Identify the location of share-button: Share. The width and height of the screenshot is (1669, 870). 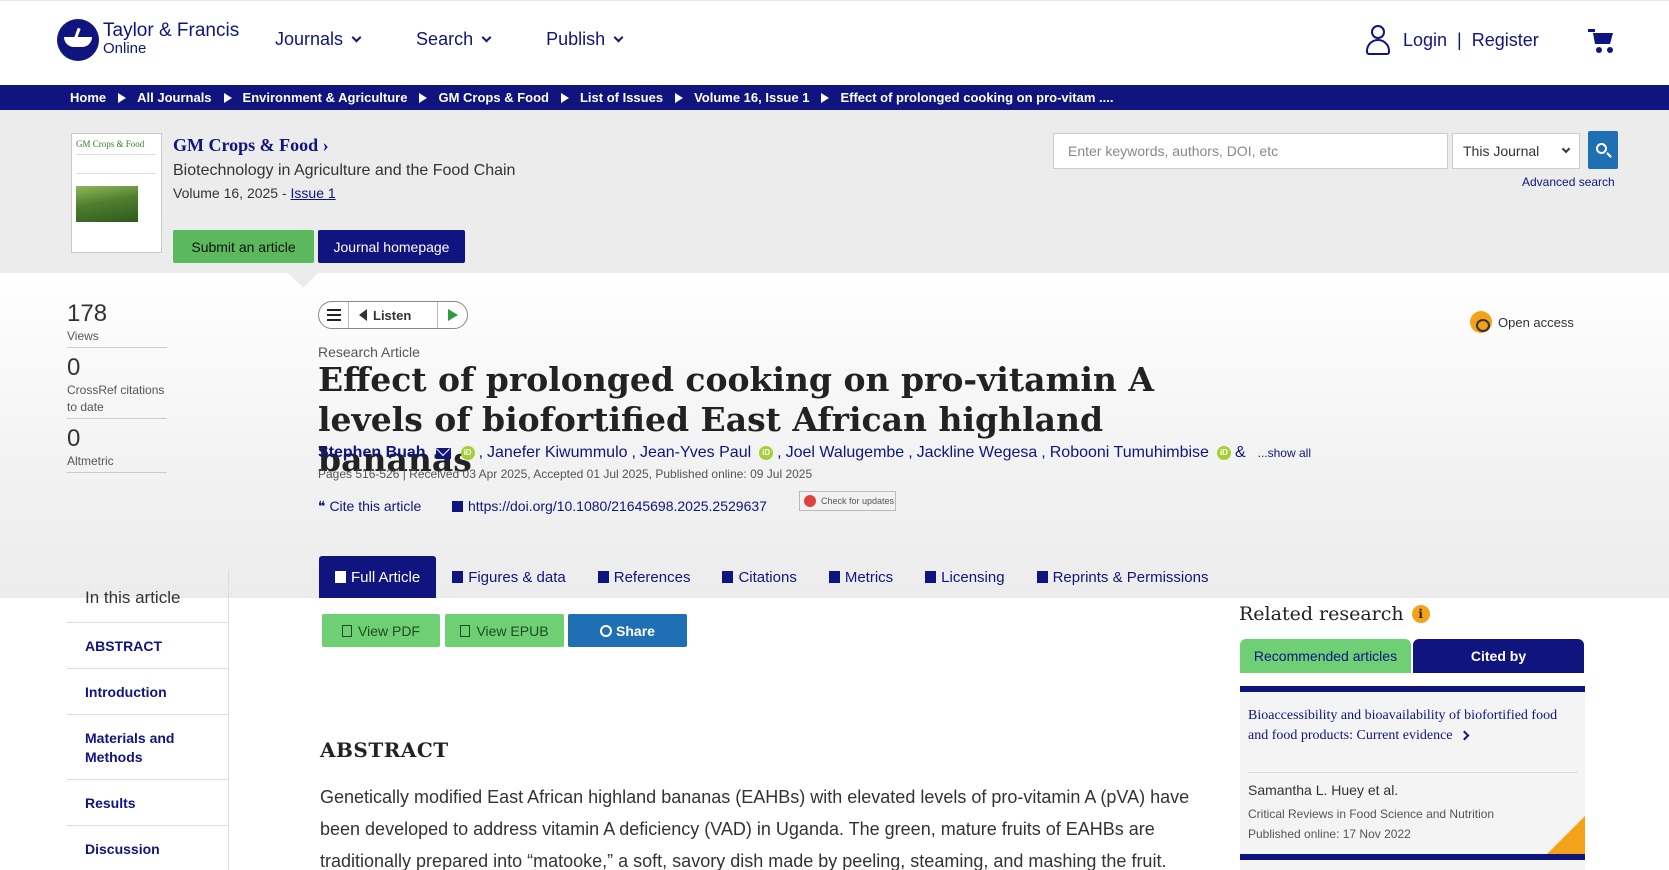
(627, 630).